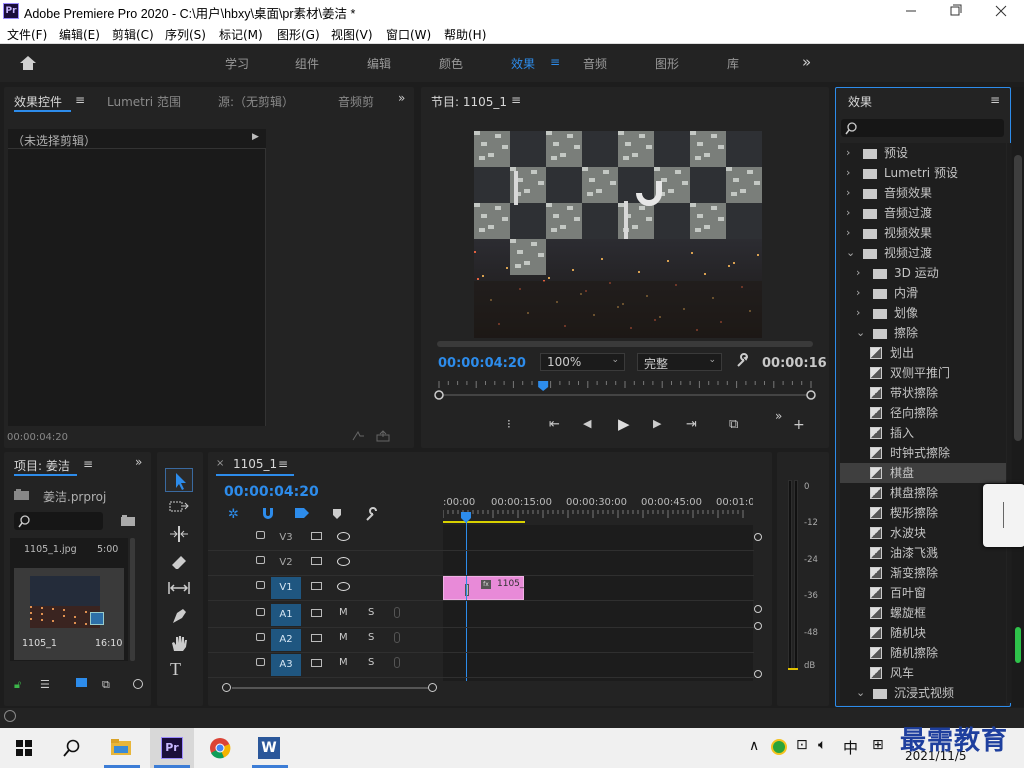 The width and height of the screenshot is (1024, 768). I want to click on track-select-tool-icon, so click(179, 507).